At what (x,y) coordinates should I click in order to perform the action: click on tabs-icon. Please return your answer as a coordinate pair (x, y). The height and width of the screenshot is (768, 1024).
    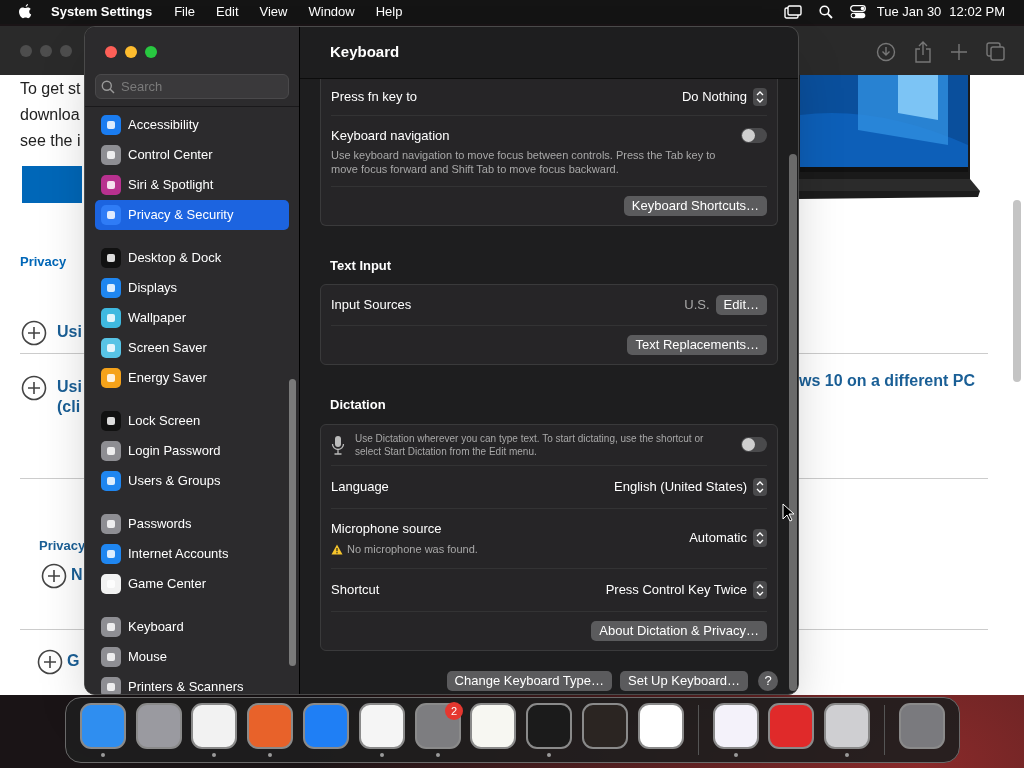
    Looking at the image, I should click on (996, 52).